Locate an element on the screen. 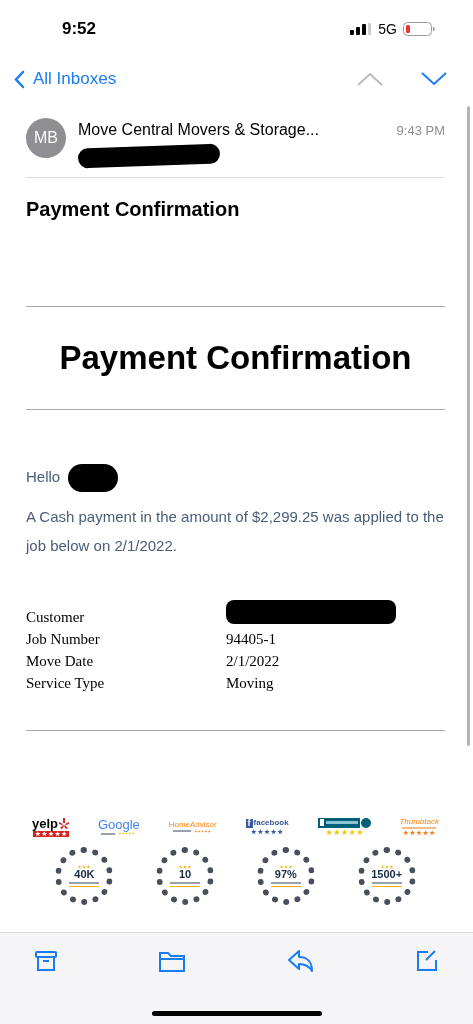 Image resolution: width=473 pixels, height=1024 pixels. network-label: 5G is located at coordinates (387, 29).